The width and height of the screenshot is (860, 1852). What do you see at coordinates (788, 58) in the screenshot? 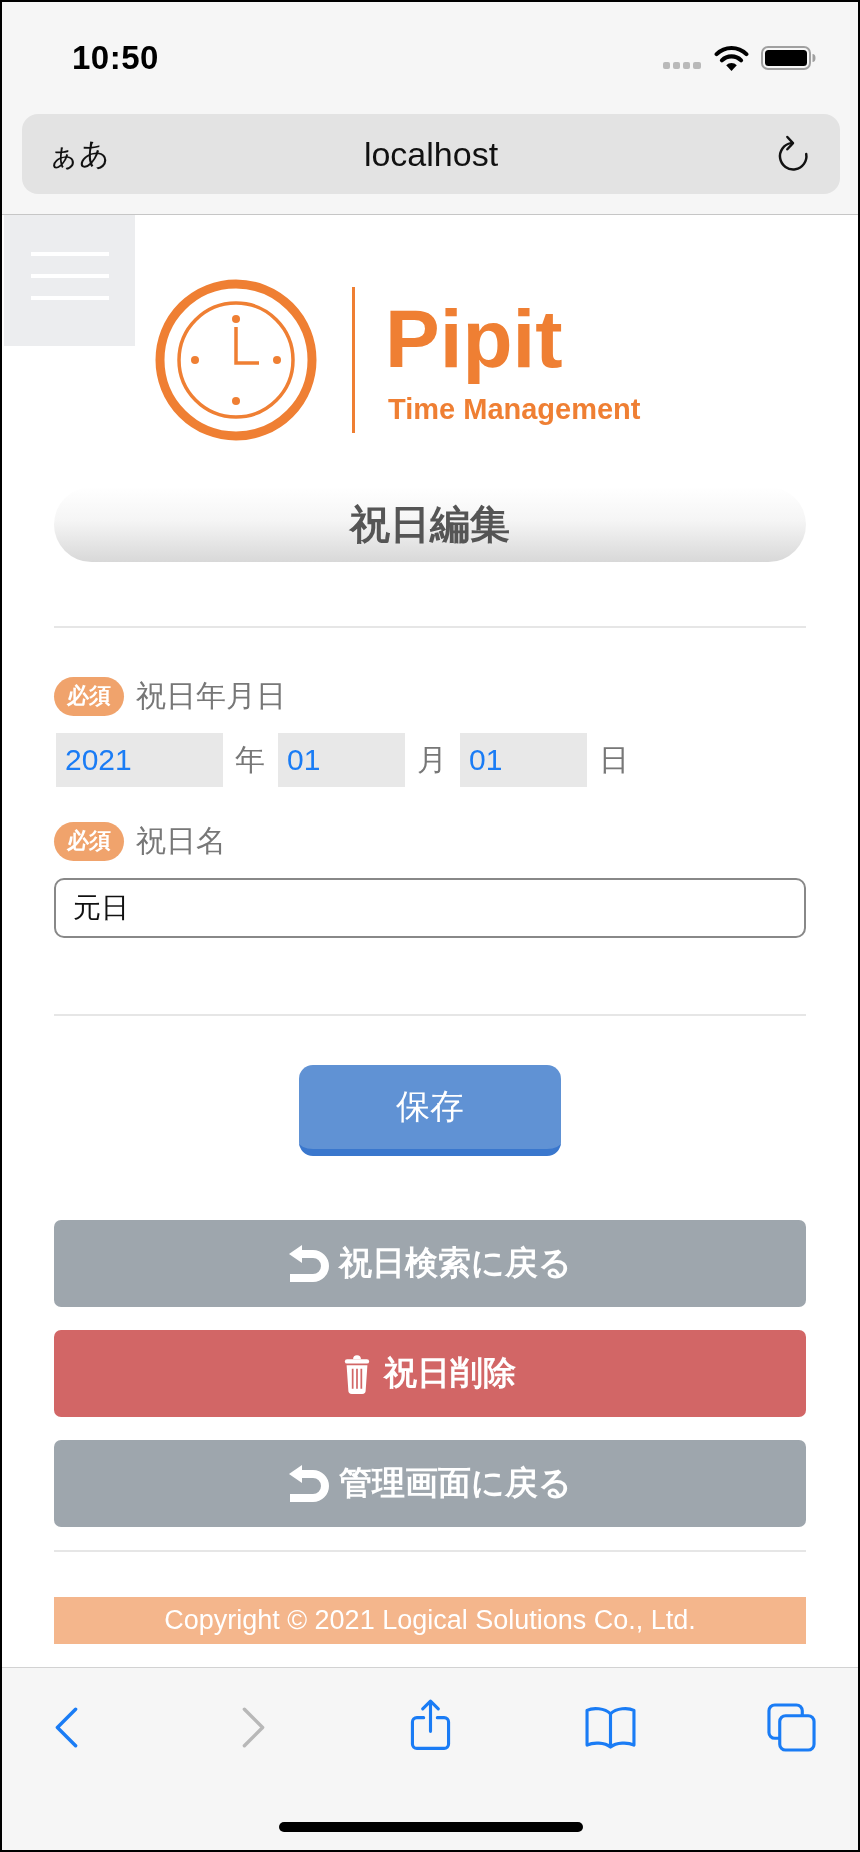
I see `battery-icon` at bounding box center [788, 58].